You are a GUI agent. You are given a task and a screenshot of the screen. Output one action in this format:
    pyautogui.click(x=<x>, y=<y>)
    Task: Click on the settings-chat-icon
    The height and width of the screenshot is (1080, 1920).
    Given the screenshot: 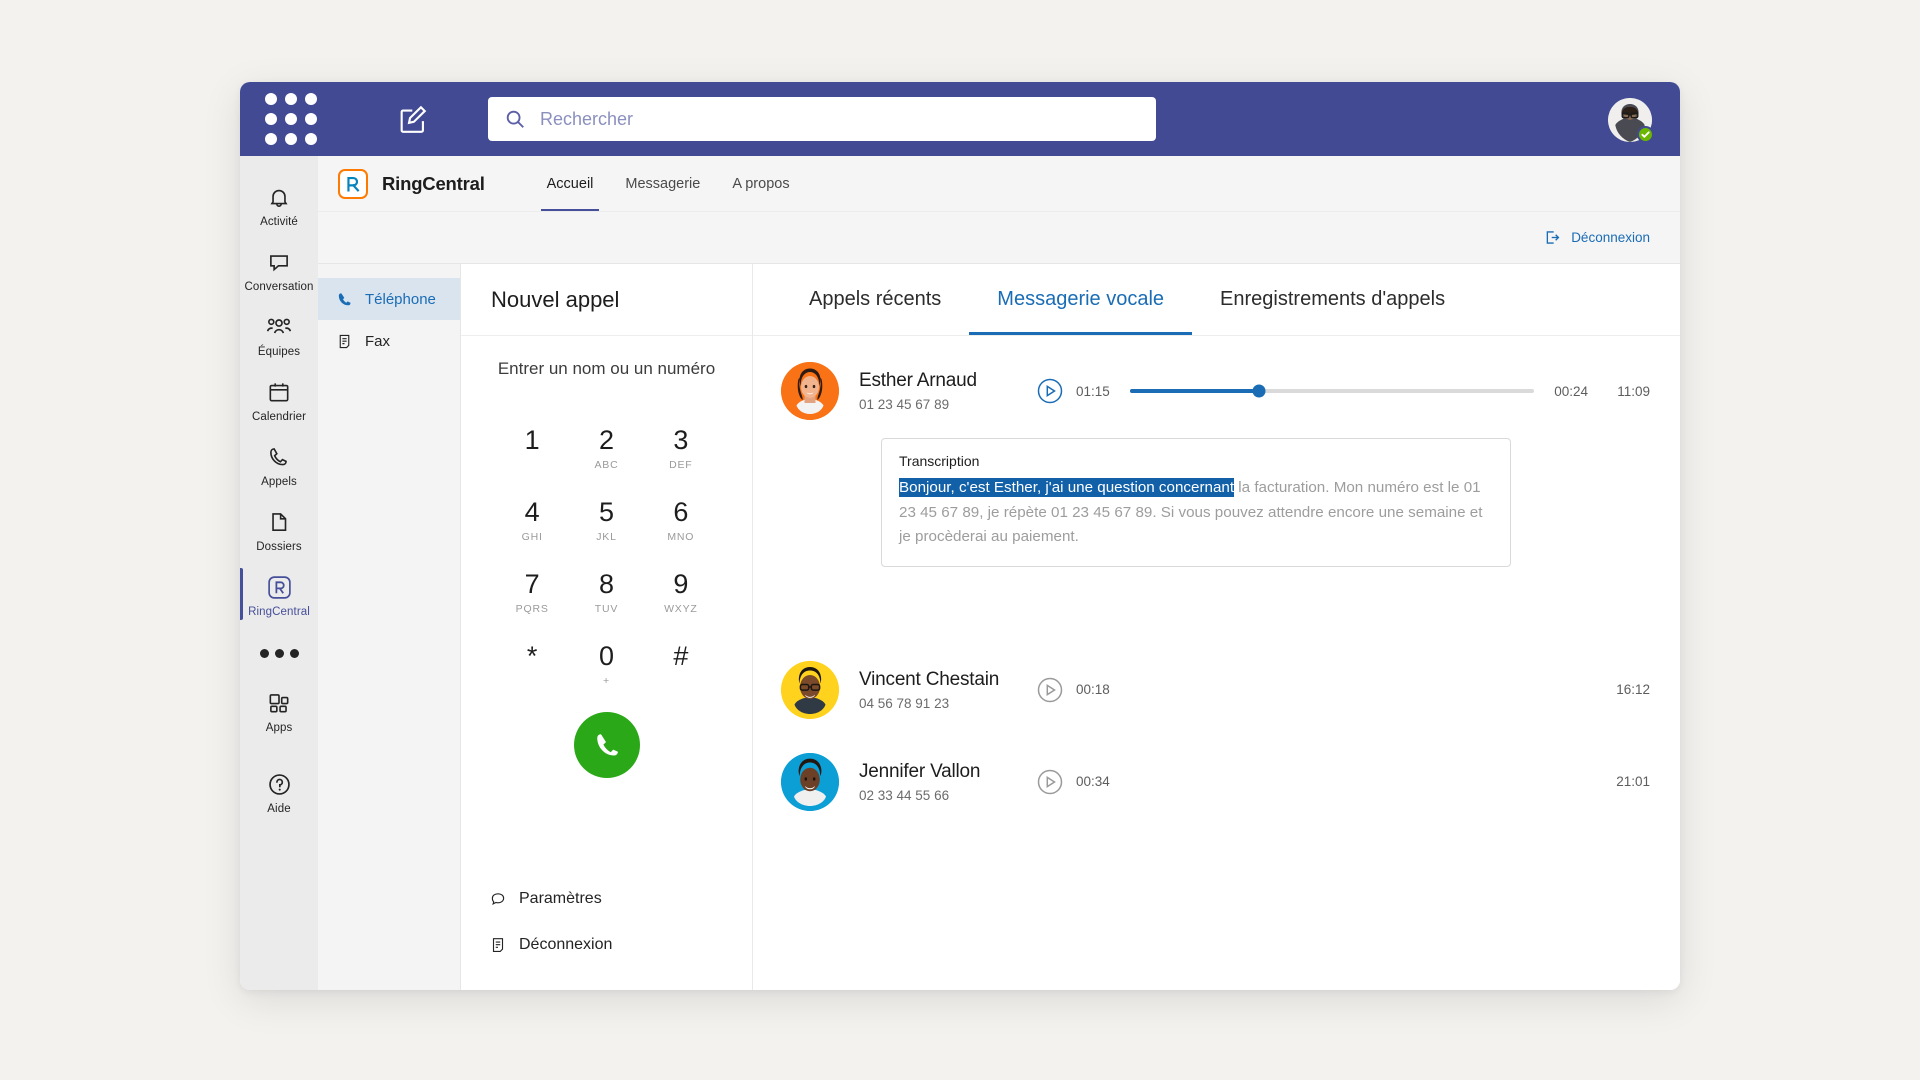 What is the action you would take?
    pyautogui.click(x=498, y=899)
    